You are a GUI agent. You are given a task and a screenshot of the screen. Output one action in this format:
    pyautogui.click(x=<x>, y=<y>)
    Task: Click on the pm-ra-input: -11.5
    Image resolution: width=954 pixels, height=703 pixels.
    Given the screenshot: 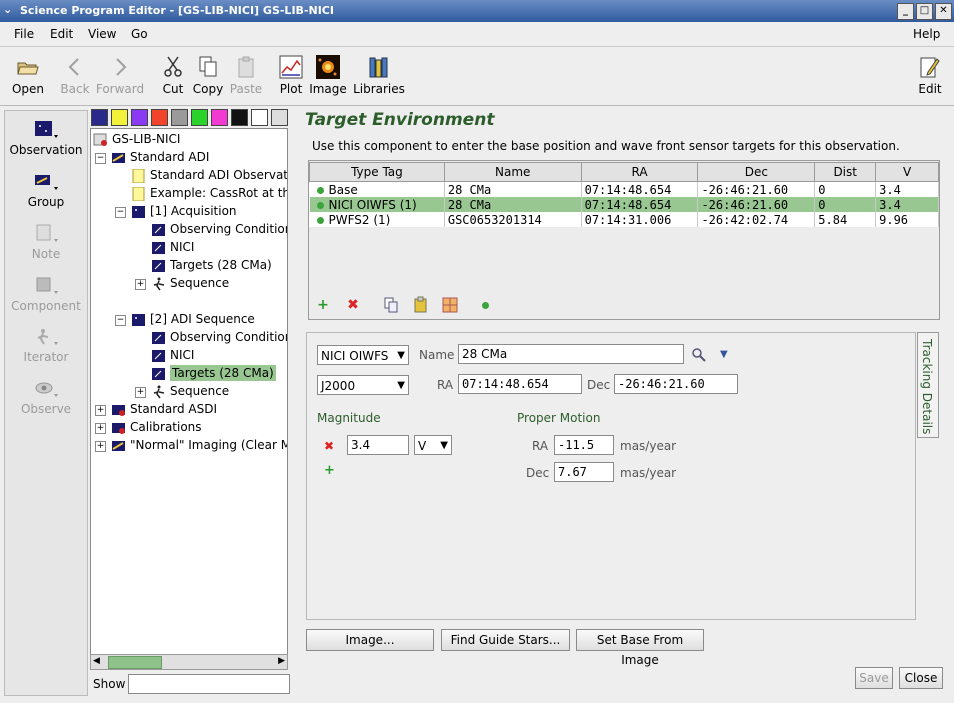 What is the action you would take?
    pyautogui.click(x=584, y=445)
    